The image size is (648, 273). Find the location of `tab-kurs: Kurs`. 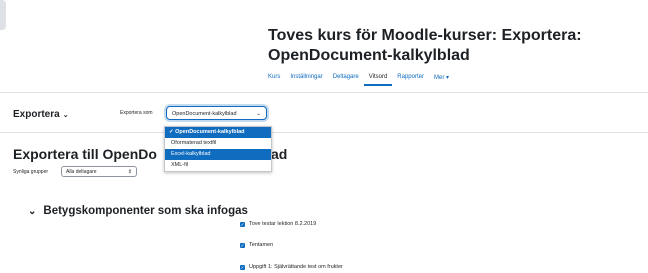

tab-kurs: Kurs is located at coordinates (276, 80).